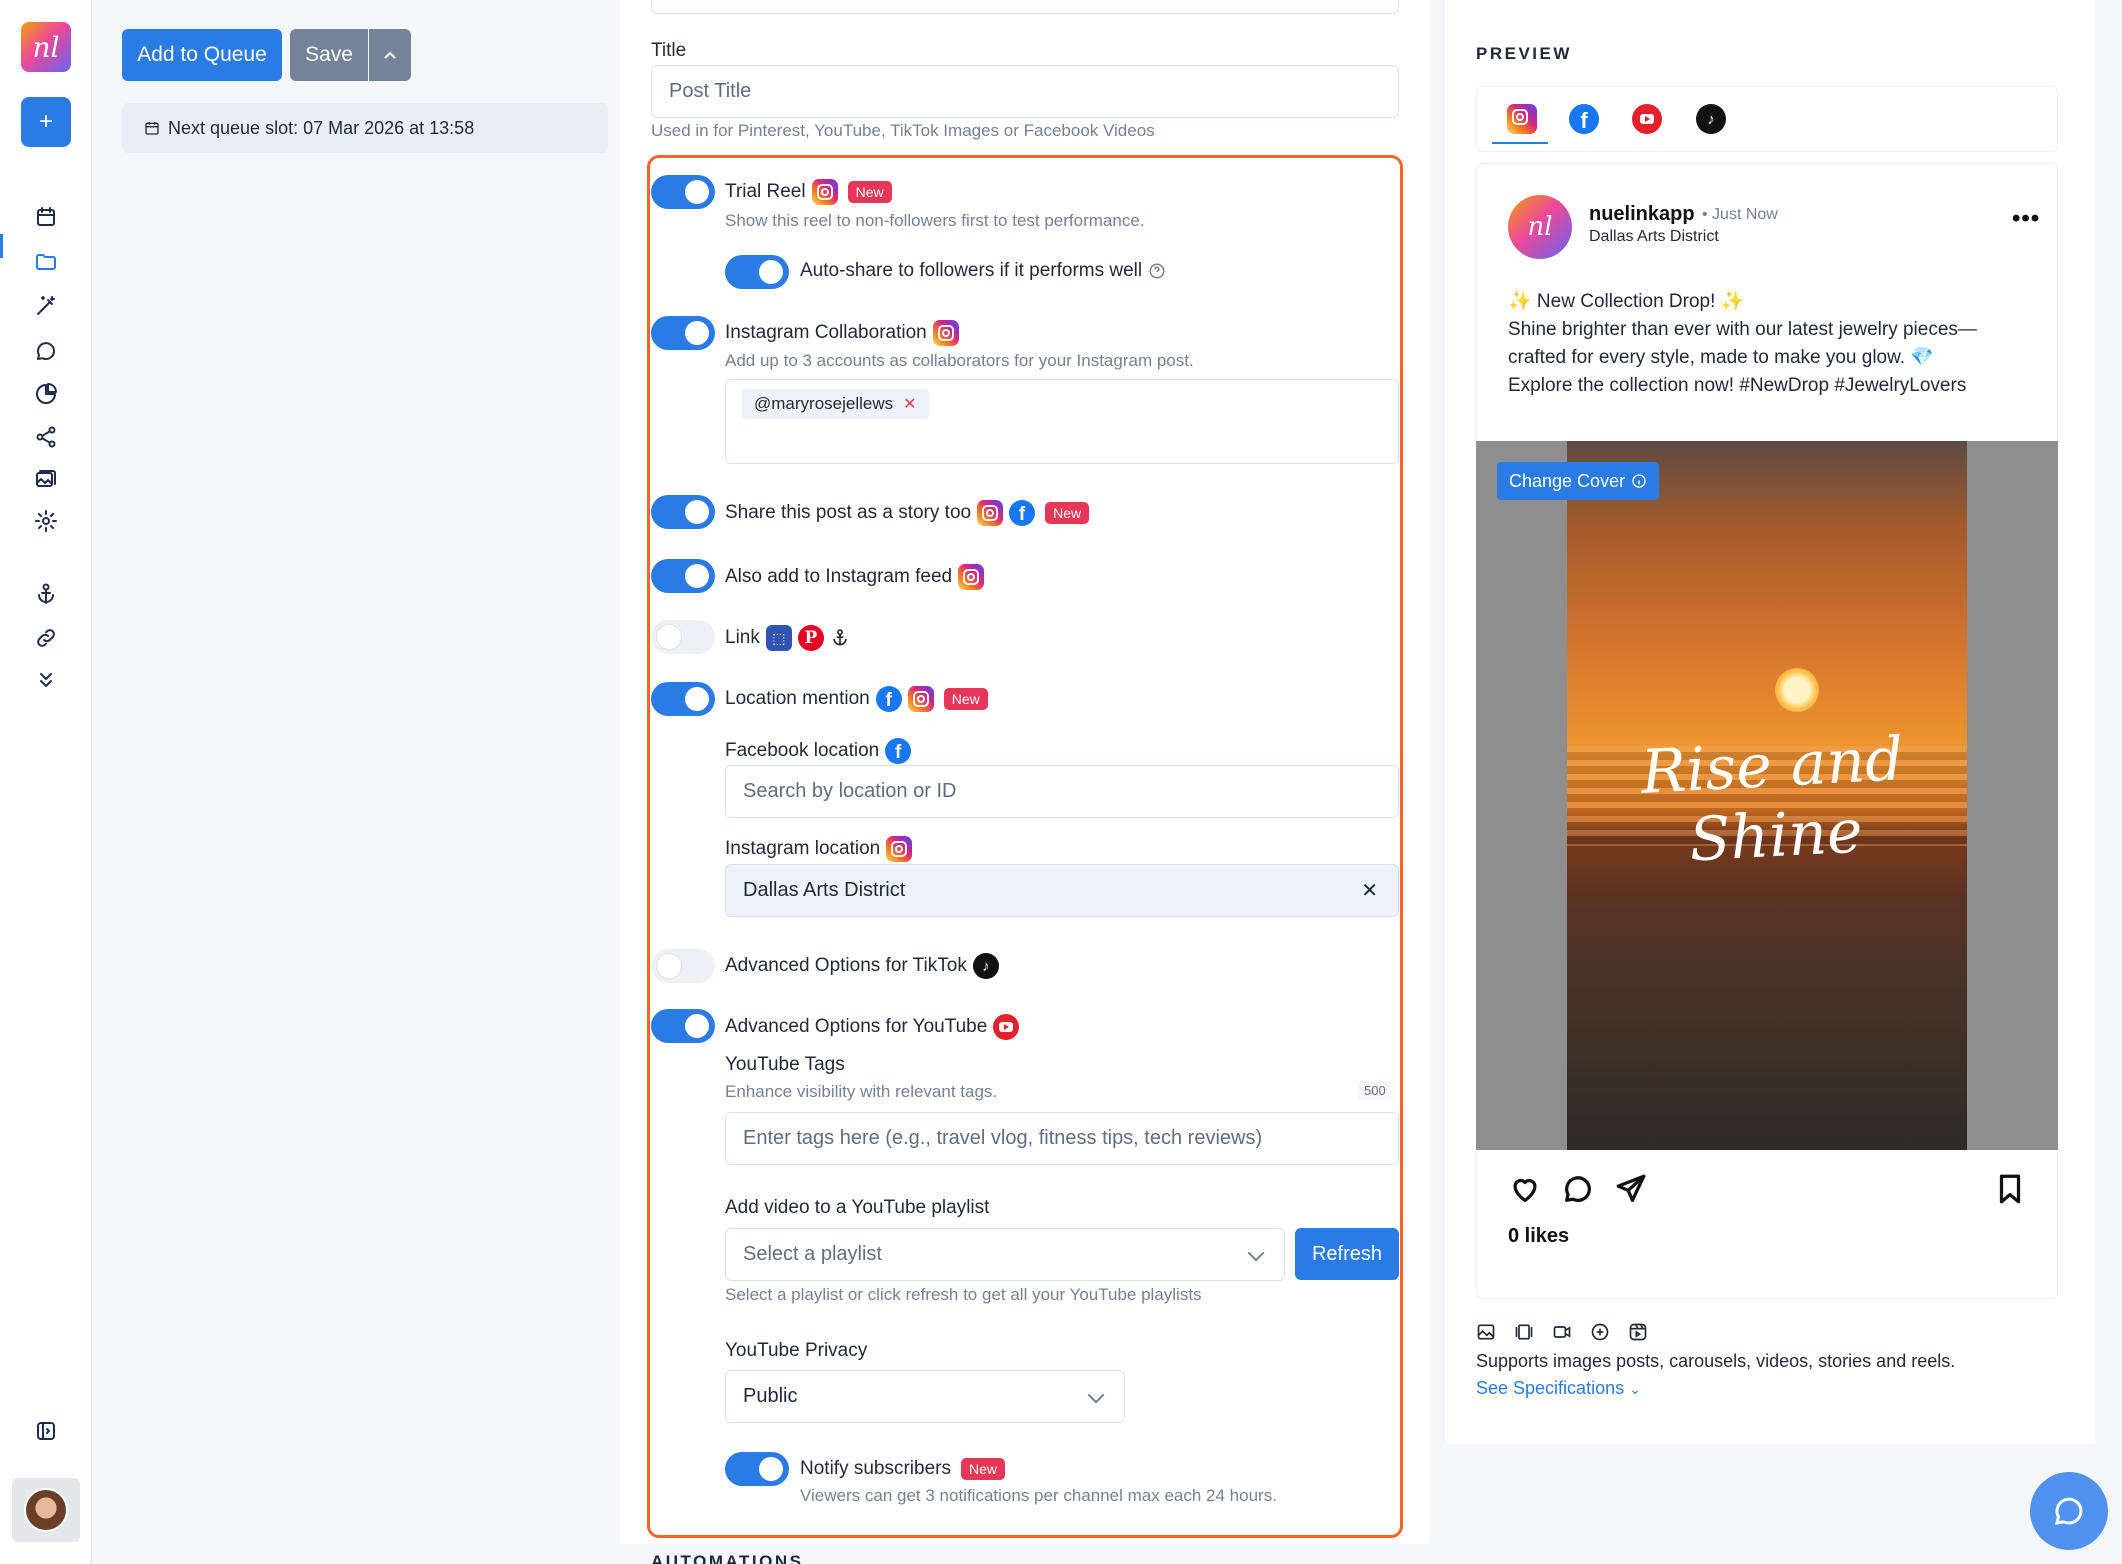 The height and width of the screenshot is (1564, 2122). What do you see at coordinates (925, 1396) in the screenshot?
I see `privacy-select: Public` at bounding box center [925, 1396].